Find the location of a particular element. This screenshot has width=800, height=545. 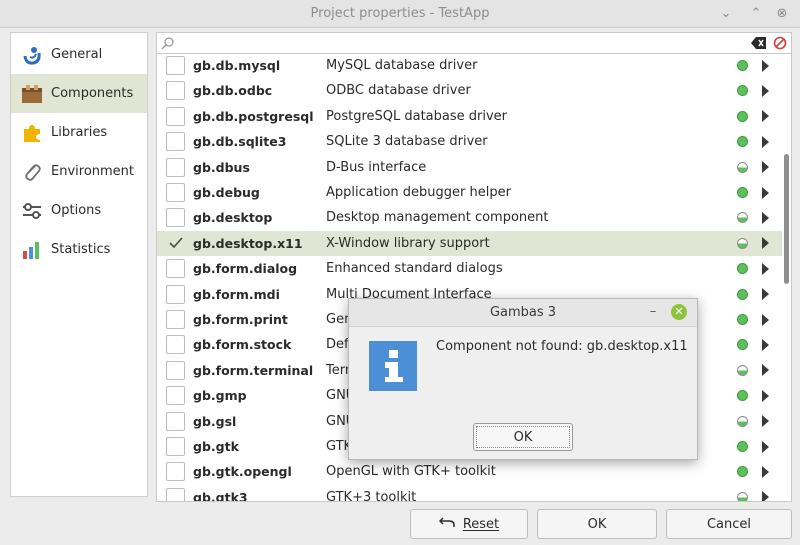

list-scrollbar is located at coordinates (786, 219).